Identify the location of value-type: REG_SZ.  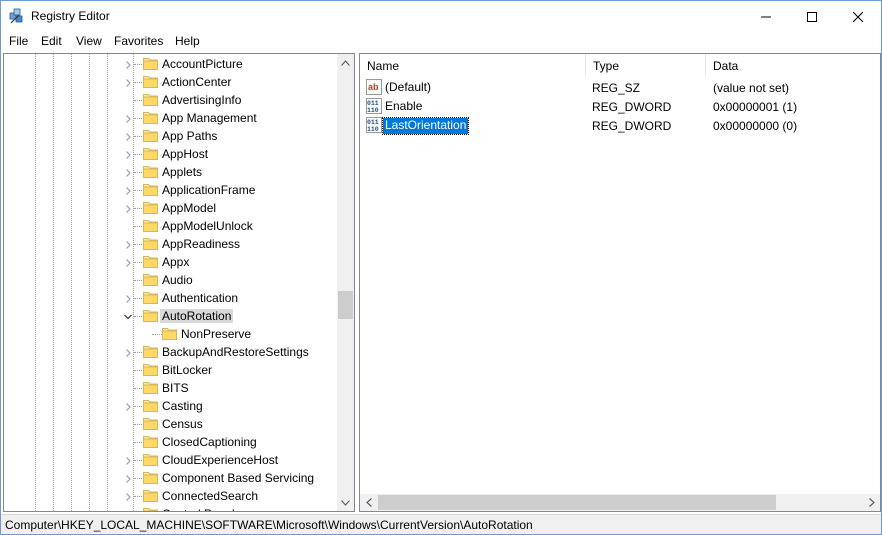
(616, 88).